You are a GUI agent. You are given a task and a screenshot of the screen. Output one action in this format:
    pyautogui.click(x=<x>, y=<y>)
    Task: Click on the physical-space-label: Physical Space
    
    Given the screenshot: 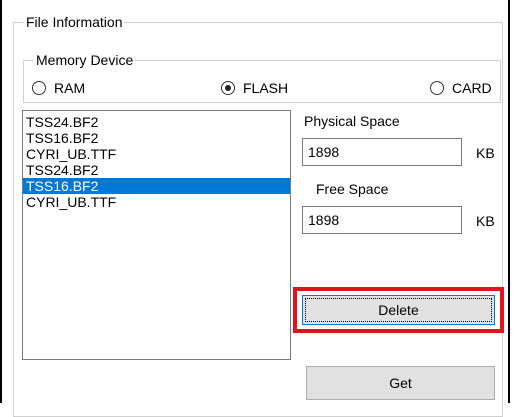 What is the action you would take?
    pyautogui.click(x=352, y=121)
    